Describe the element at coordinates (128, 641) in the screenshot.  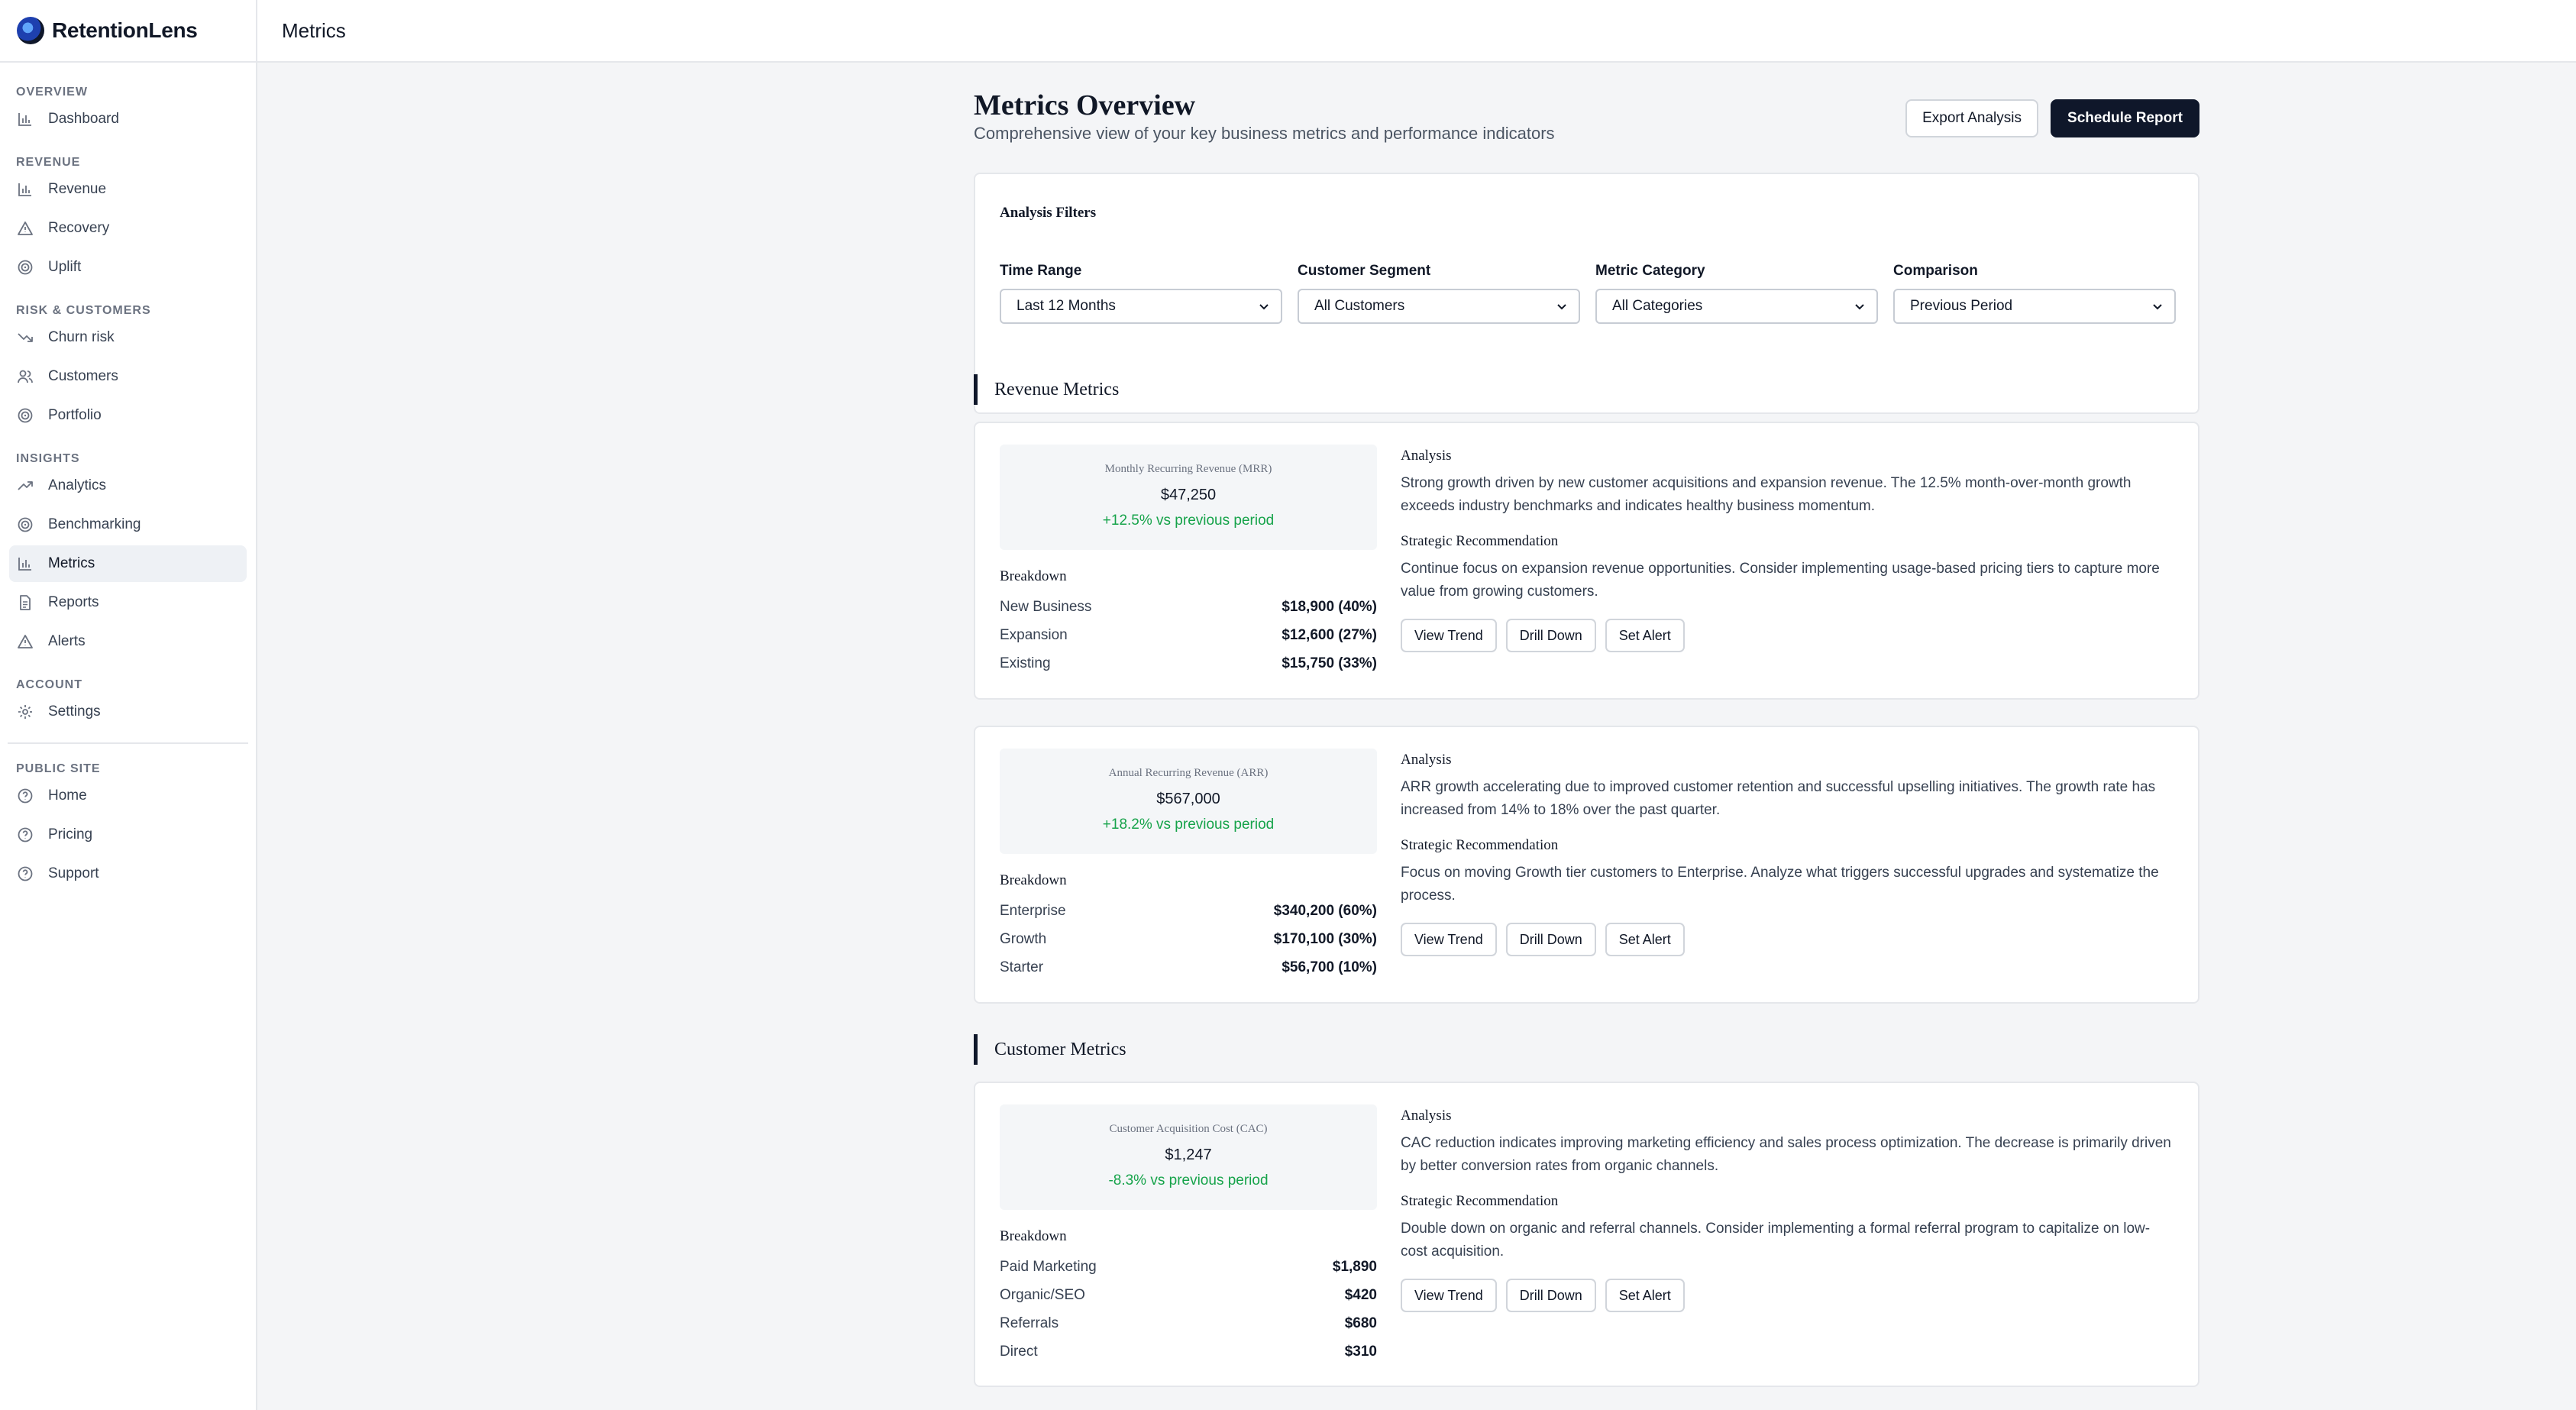
I see `sidebar-item-alerts: Alerts` at that location.